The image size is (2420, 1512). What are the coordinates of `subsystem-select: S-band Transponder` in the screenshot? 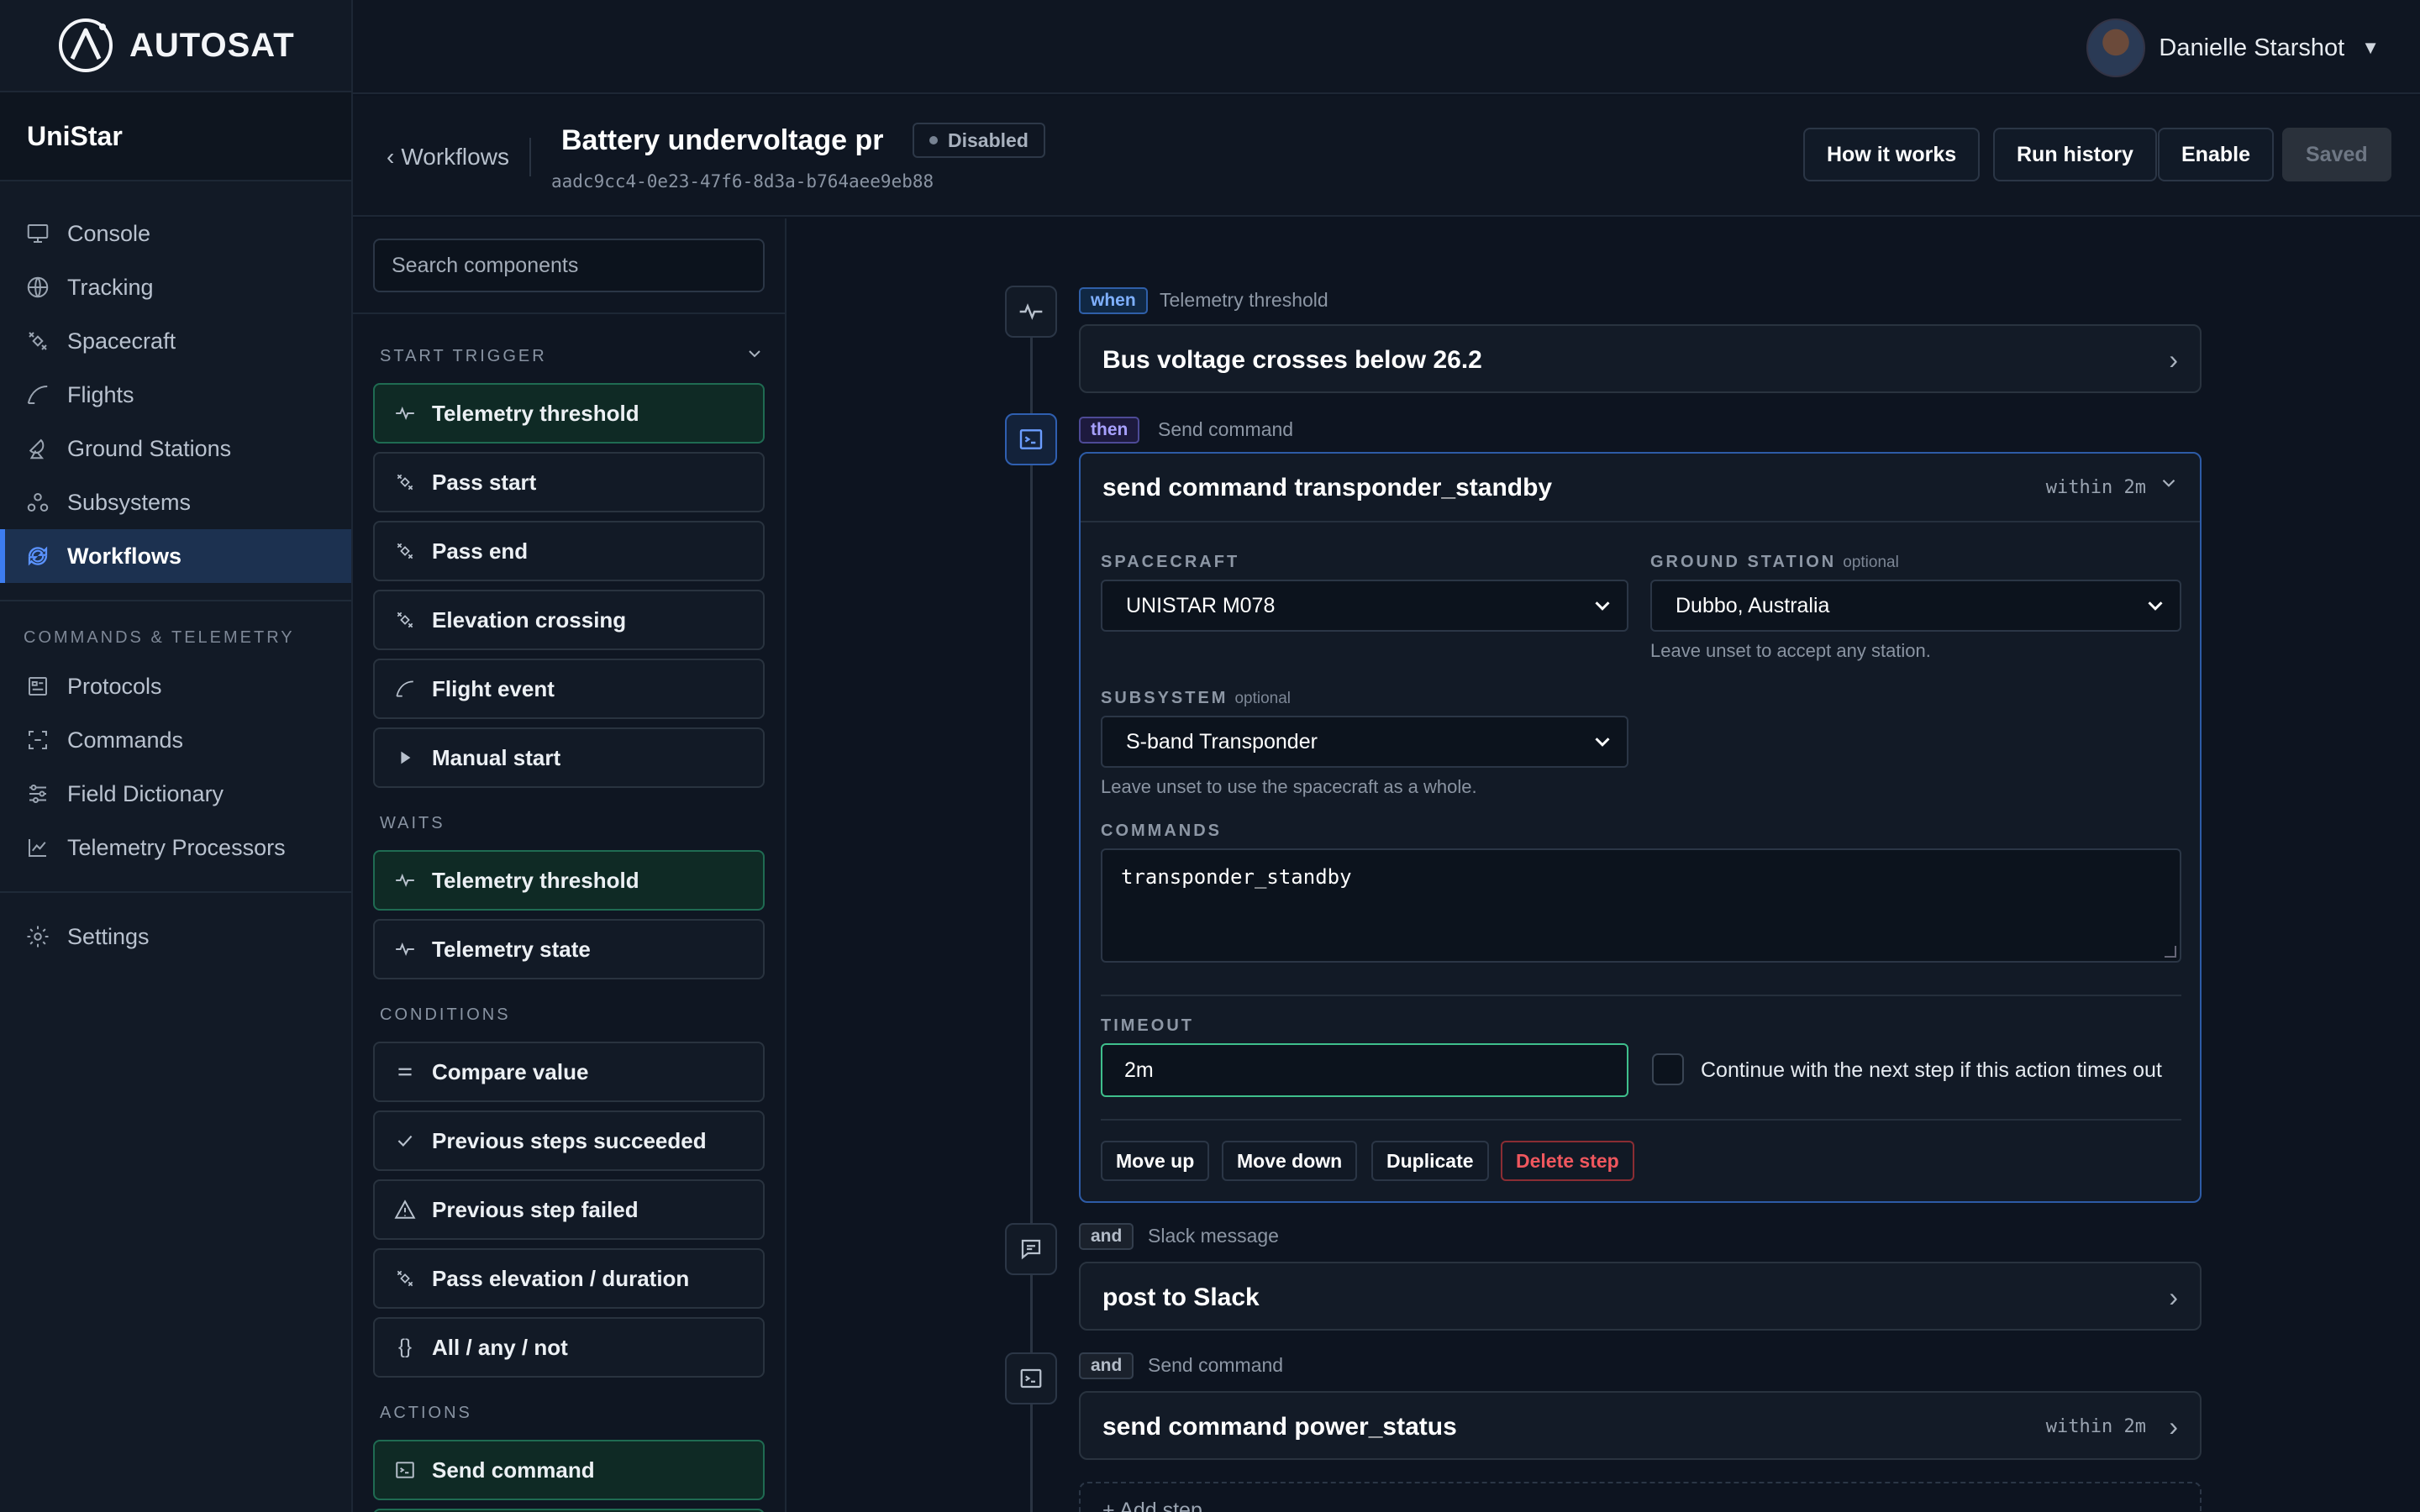 It's located at (1364, 742).